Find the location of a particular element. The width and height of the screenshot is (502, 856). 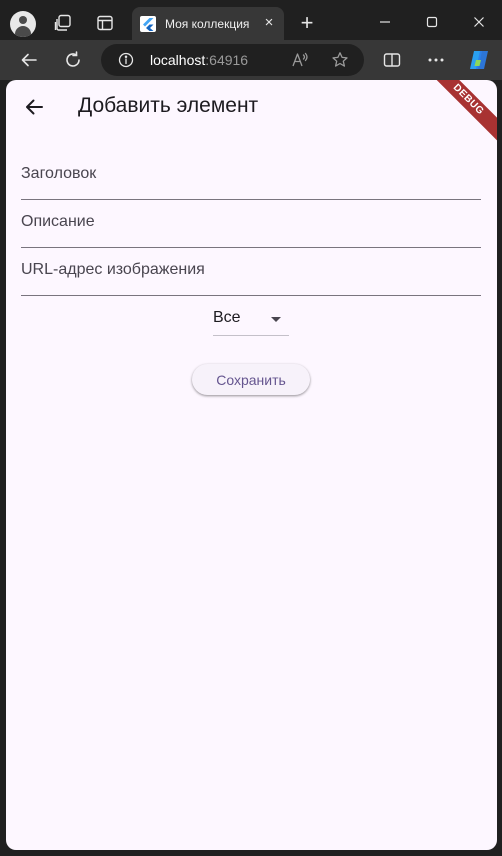

back-navigation-icon is located at coordinates (29, 60).